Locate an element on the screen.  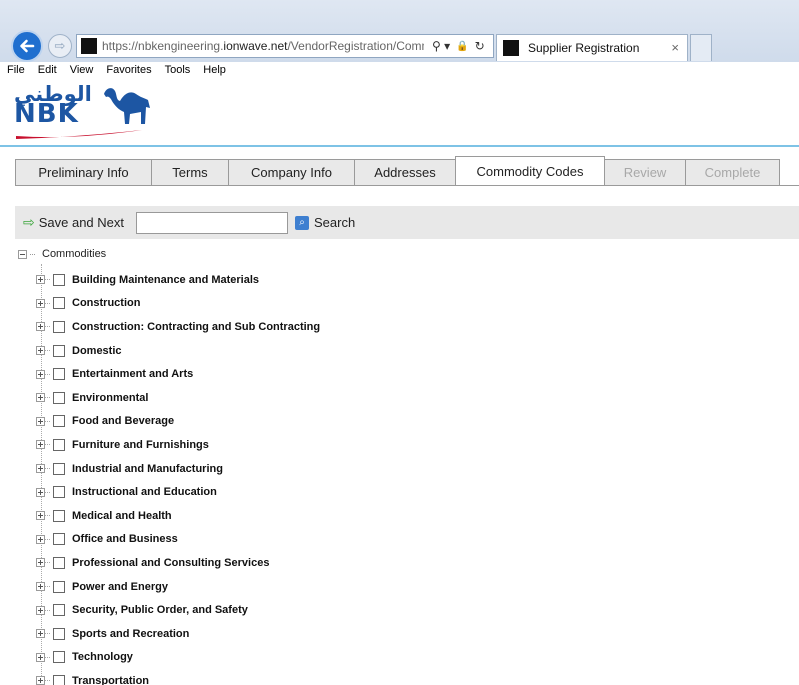
commodity-label: Environmental is located at coordinates (110, 398).